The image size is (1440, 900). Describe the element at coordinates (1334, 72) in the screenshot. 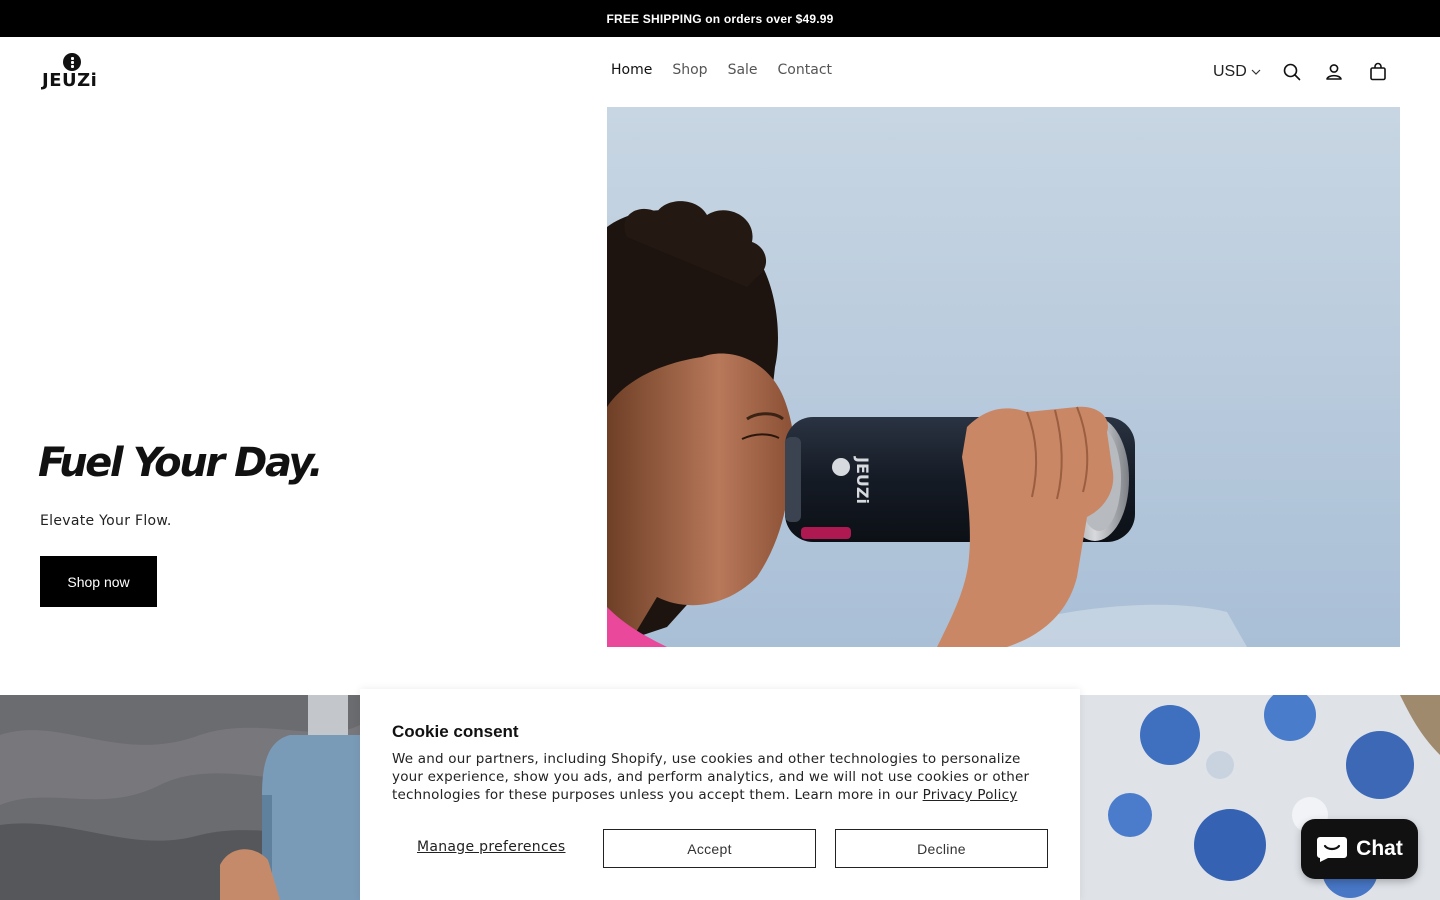

I see `account-icon` at that location.